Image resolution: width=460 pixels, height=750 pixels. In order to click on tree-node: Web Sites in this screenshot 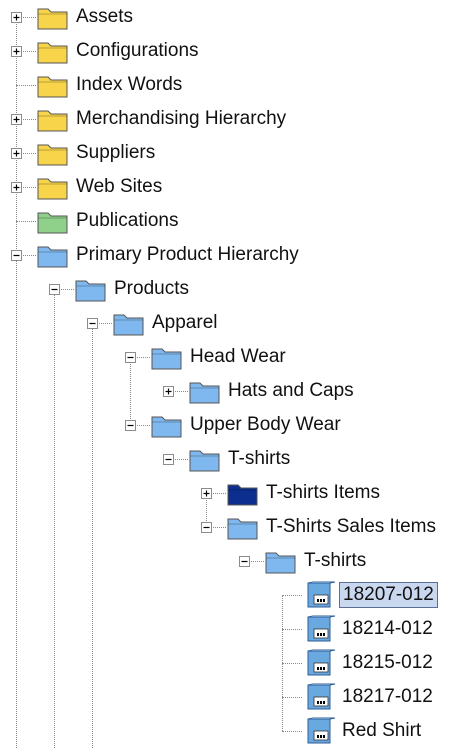, I will do `click(230, 187)`.